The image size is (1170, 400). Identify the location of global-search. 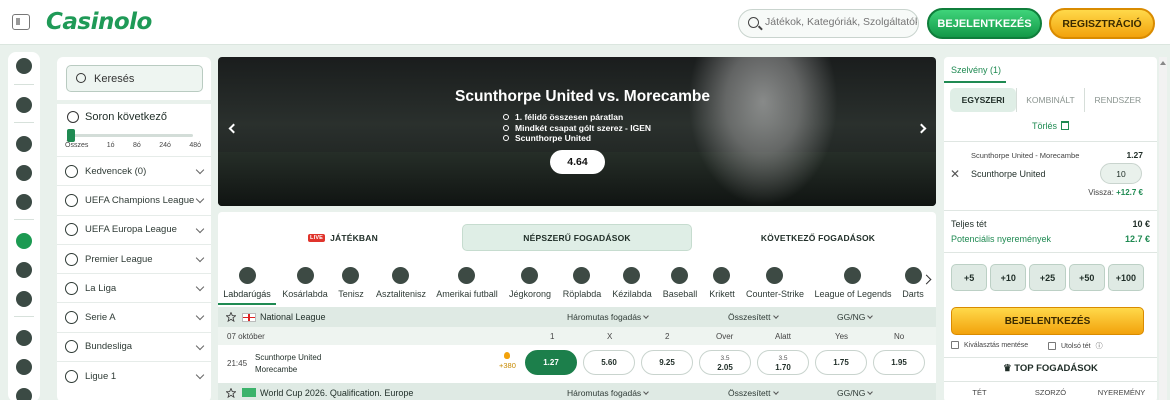
(828, 23).